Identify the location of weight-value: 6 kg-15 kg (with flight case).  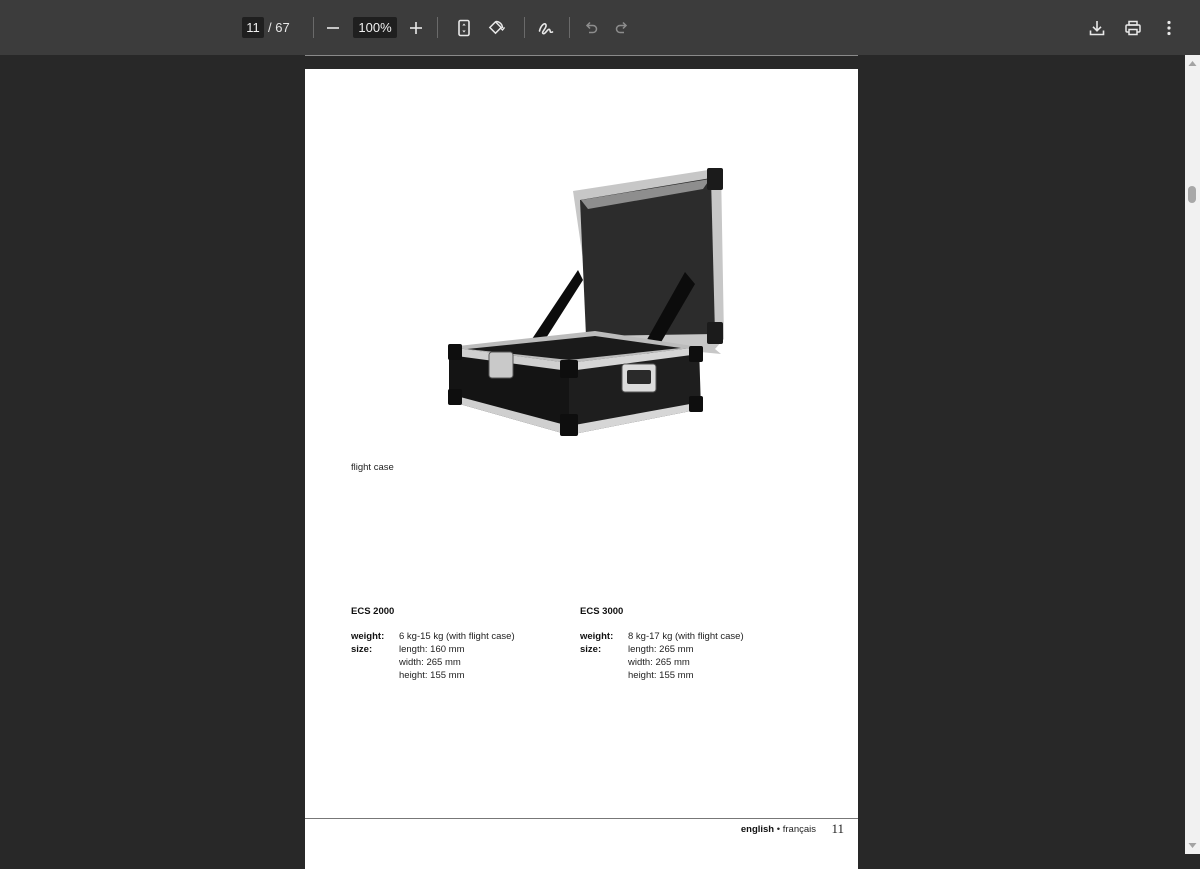
(457, 636).